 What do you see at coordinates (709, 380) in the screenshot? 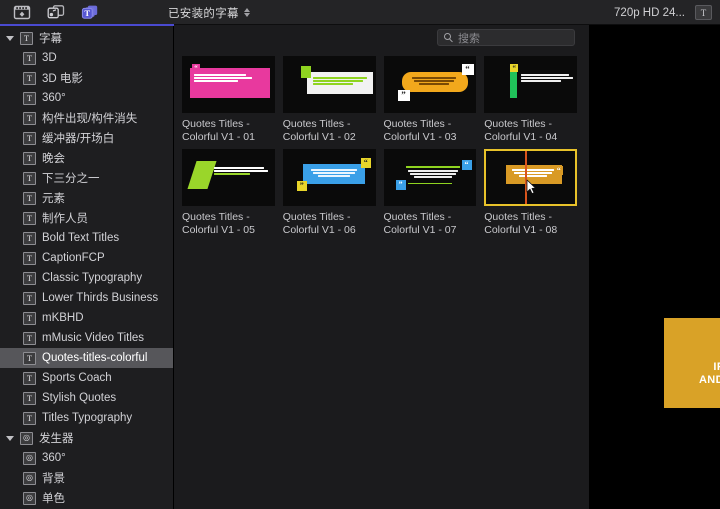
I see `preview-line-2: AND` at bounding box center [709, 380].